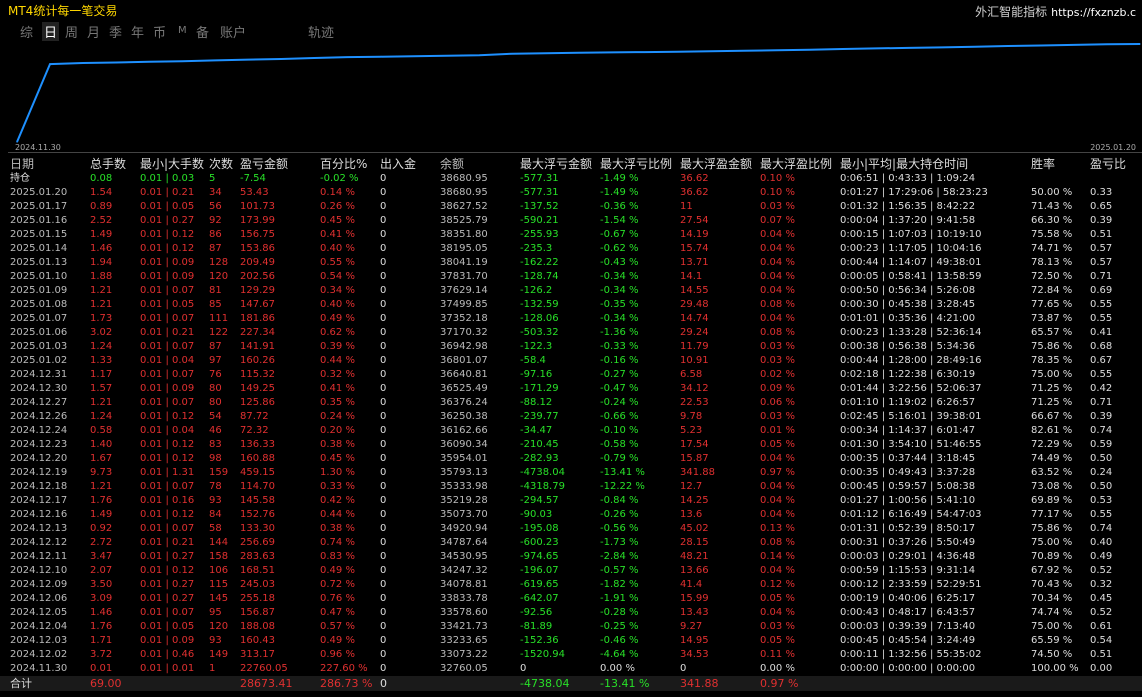  I want to click on cell-11: 0.97 %, so click(779, 683).